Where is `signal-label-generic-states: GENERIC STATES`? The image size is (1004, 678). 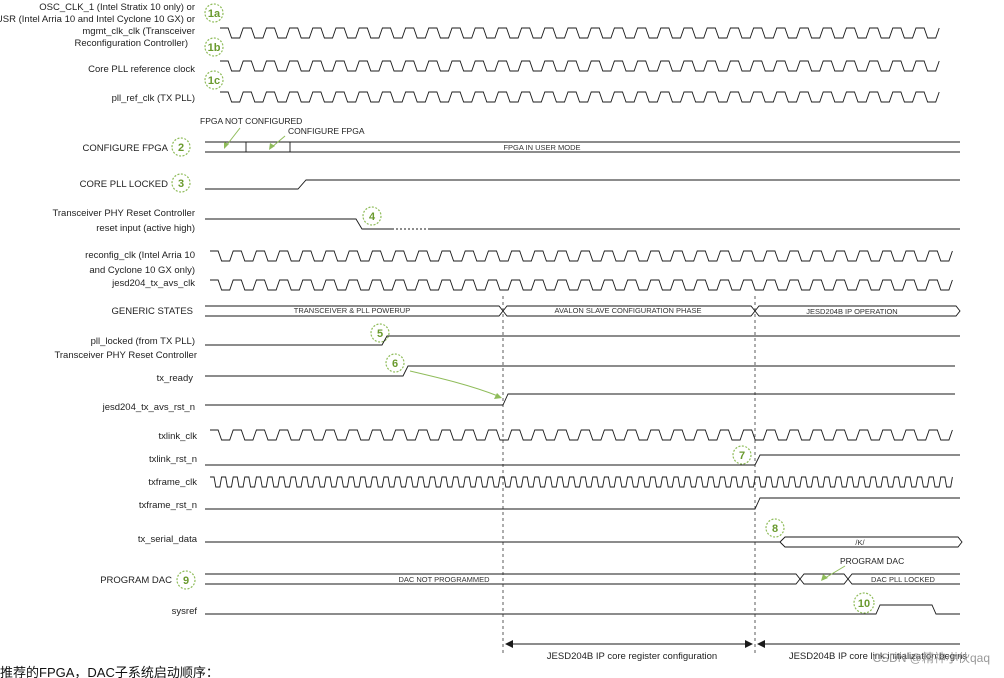 signal-label-generic-states: GENERIC STATES is located at coordinates (152, 311).